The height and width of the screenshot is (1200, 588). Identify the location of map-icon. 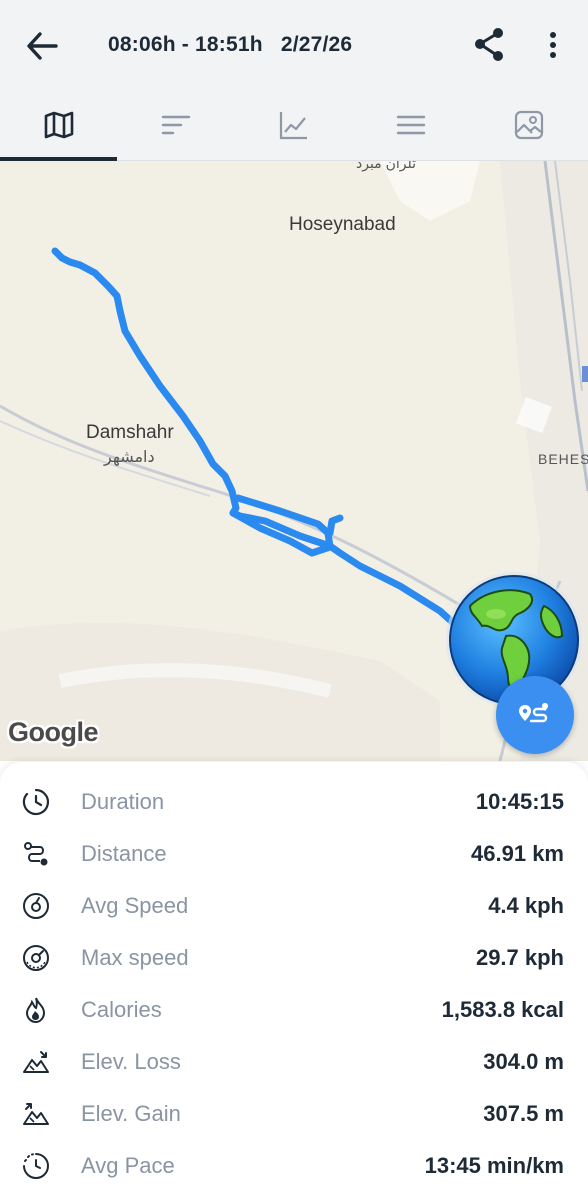
(58, 125).